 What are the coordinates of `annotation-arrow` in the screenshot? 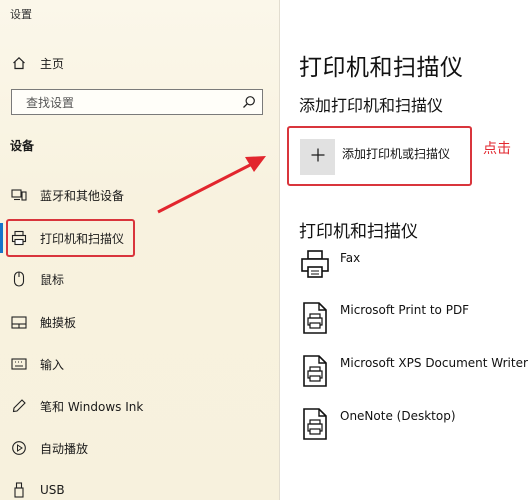 It's located at (211, 185).